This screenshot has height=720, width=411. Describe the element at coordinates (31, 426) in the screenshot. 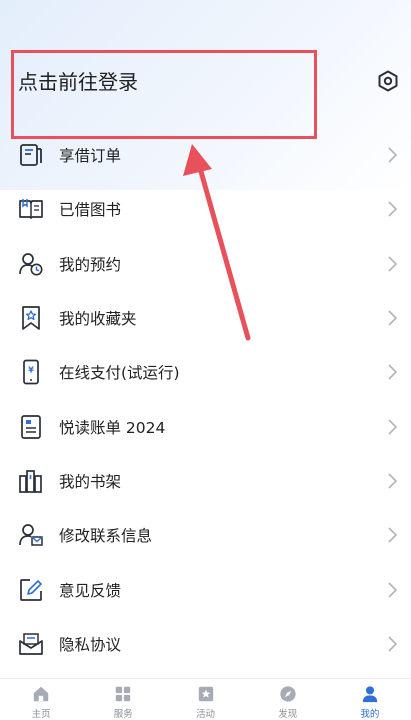

I see `bill-icon` at that location.